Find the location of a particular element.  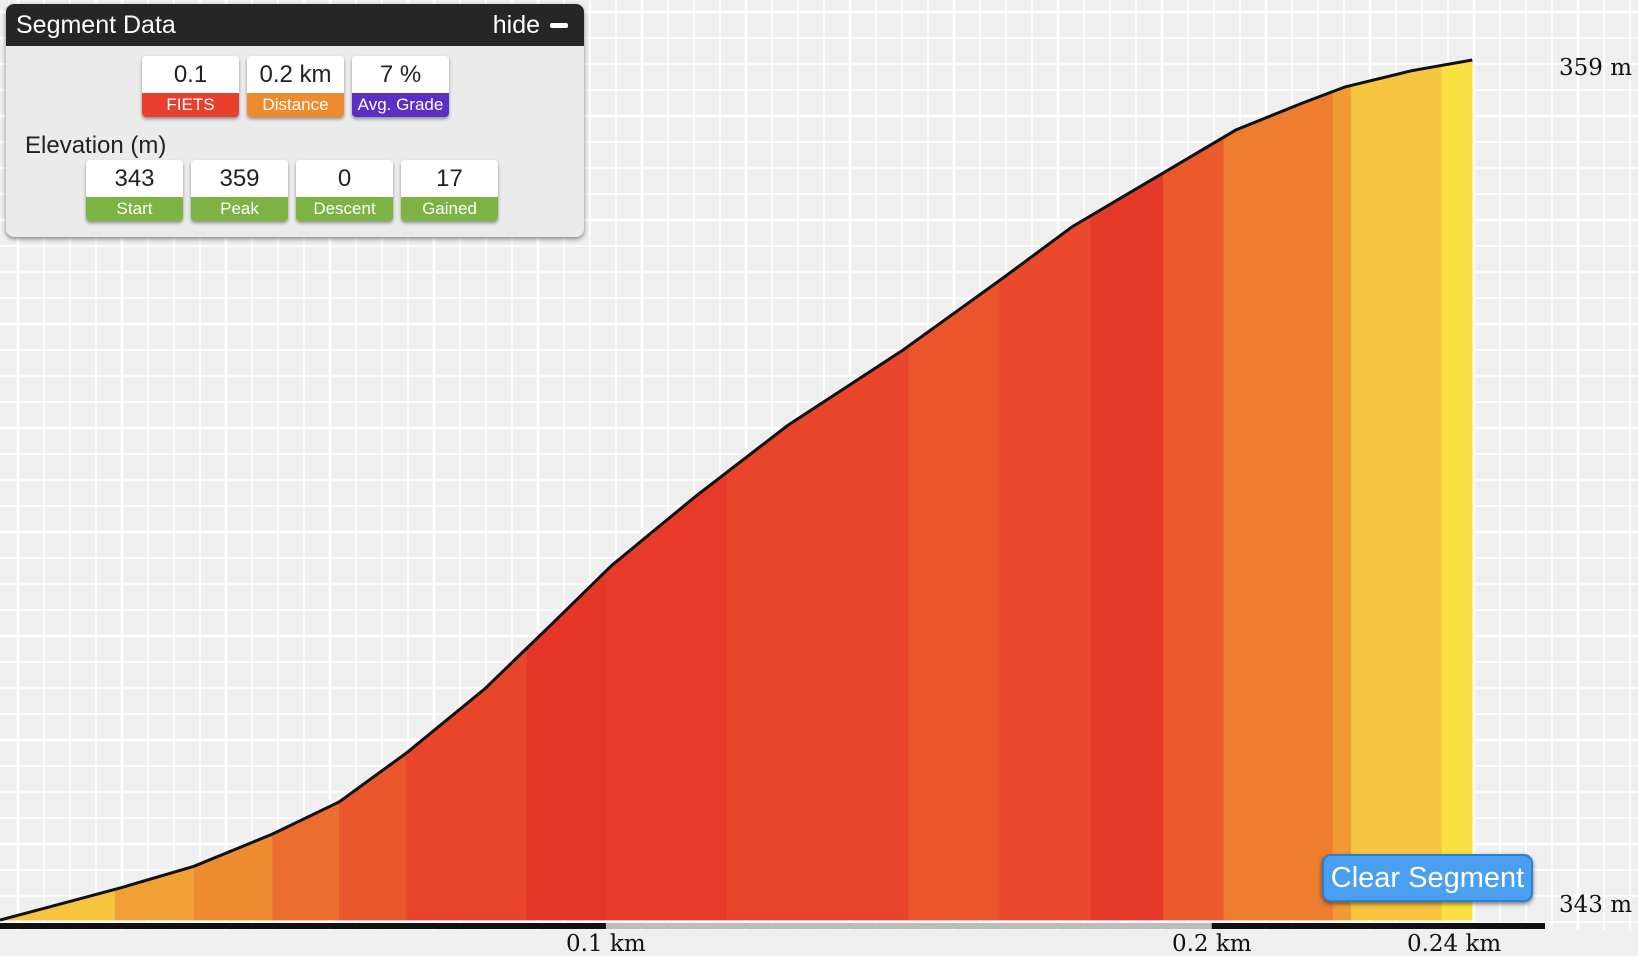

stat-value: 17 is located at coordinates (449, 178).